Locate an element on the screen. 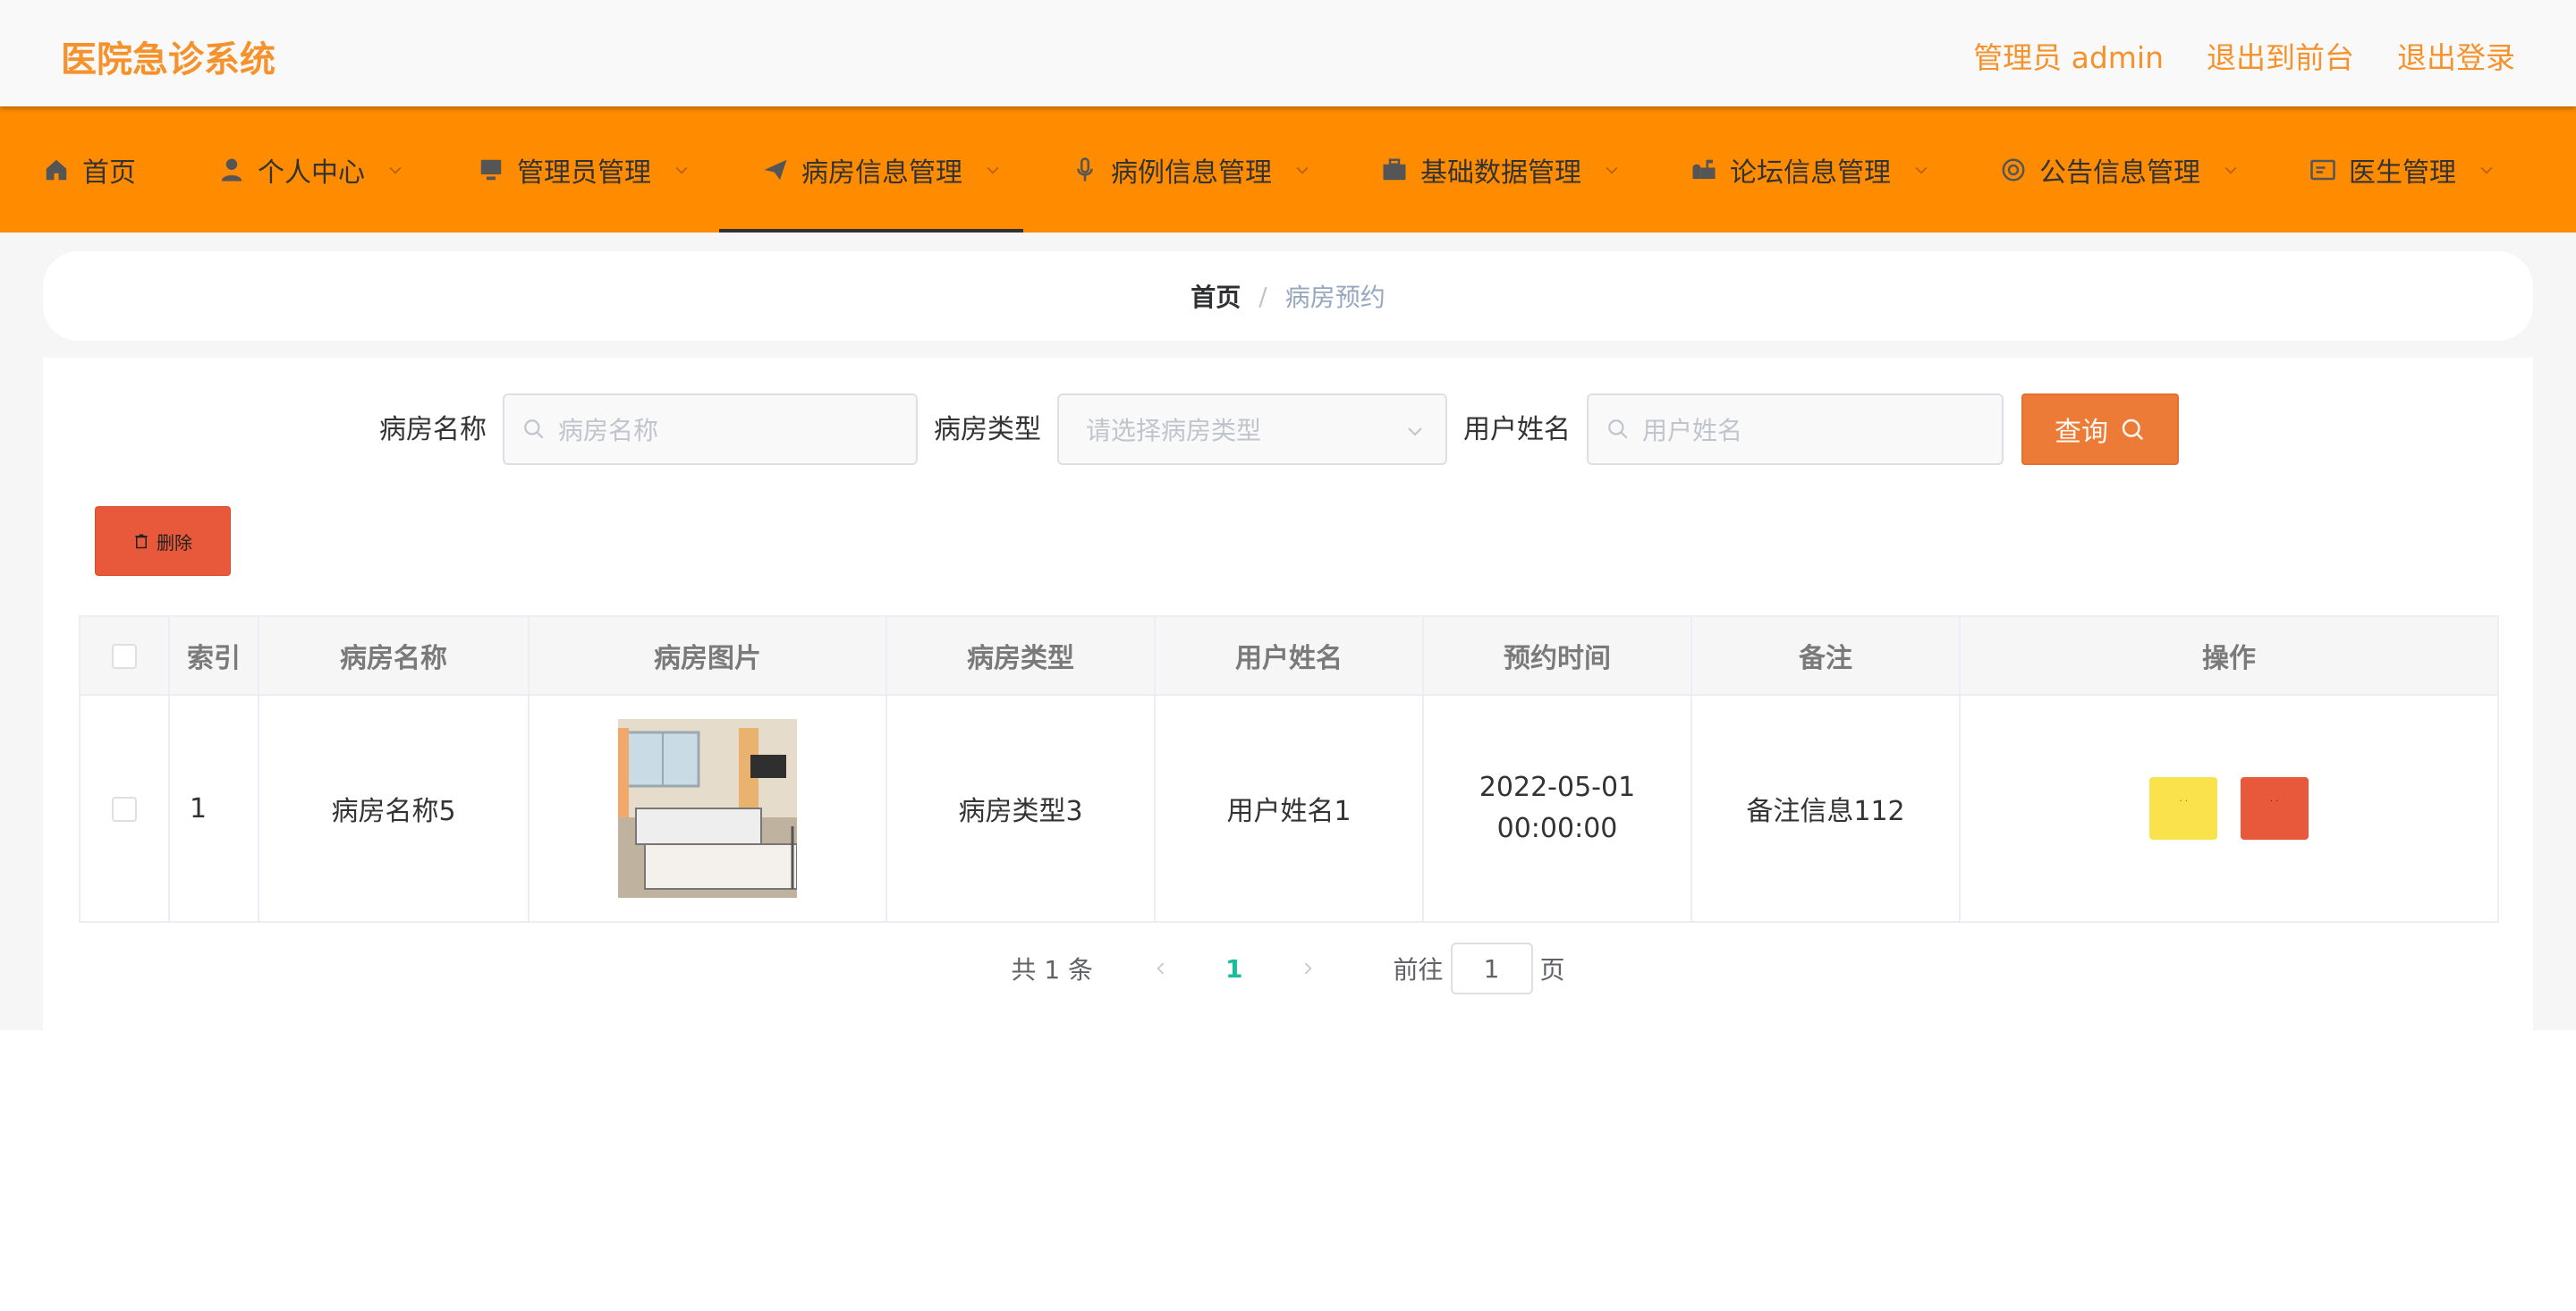 The image size is (2576, 1311). chevron-left-icon is located at coordinates (1161, 969).